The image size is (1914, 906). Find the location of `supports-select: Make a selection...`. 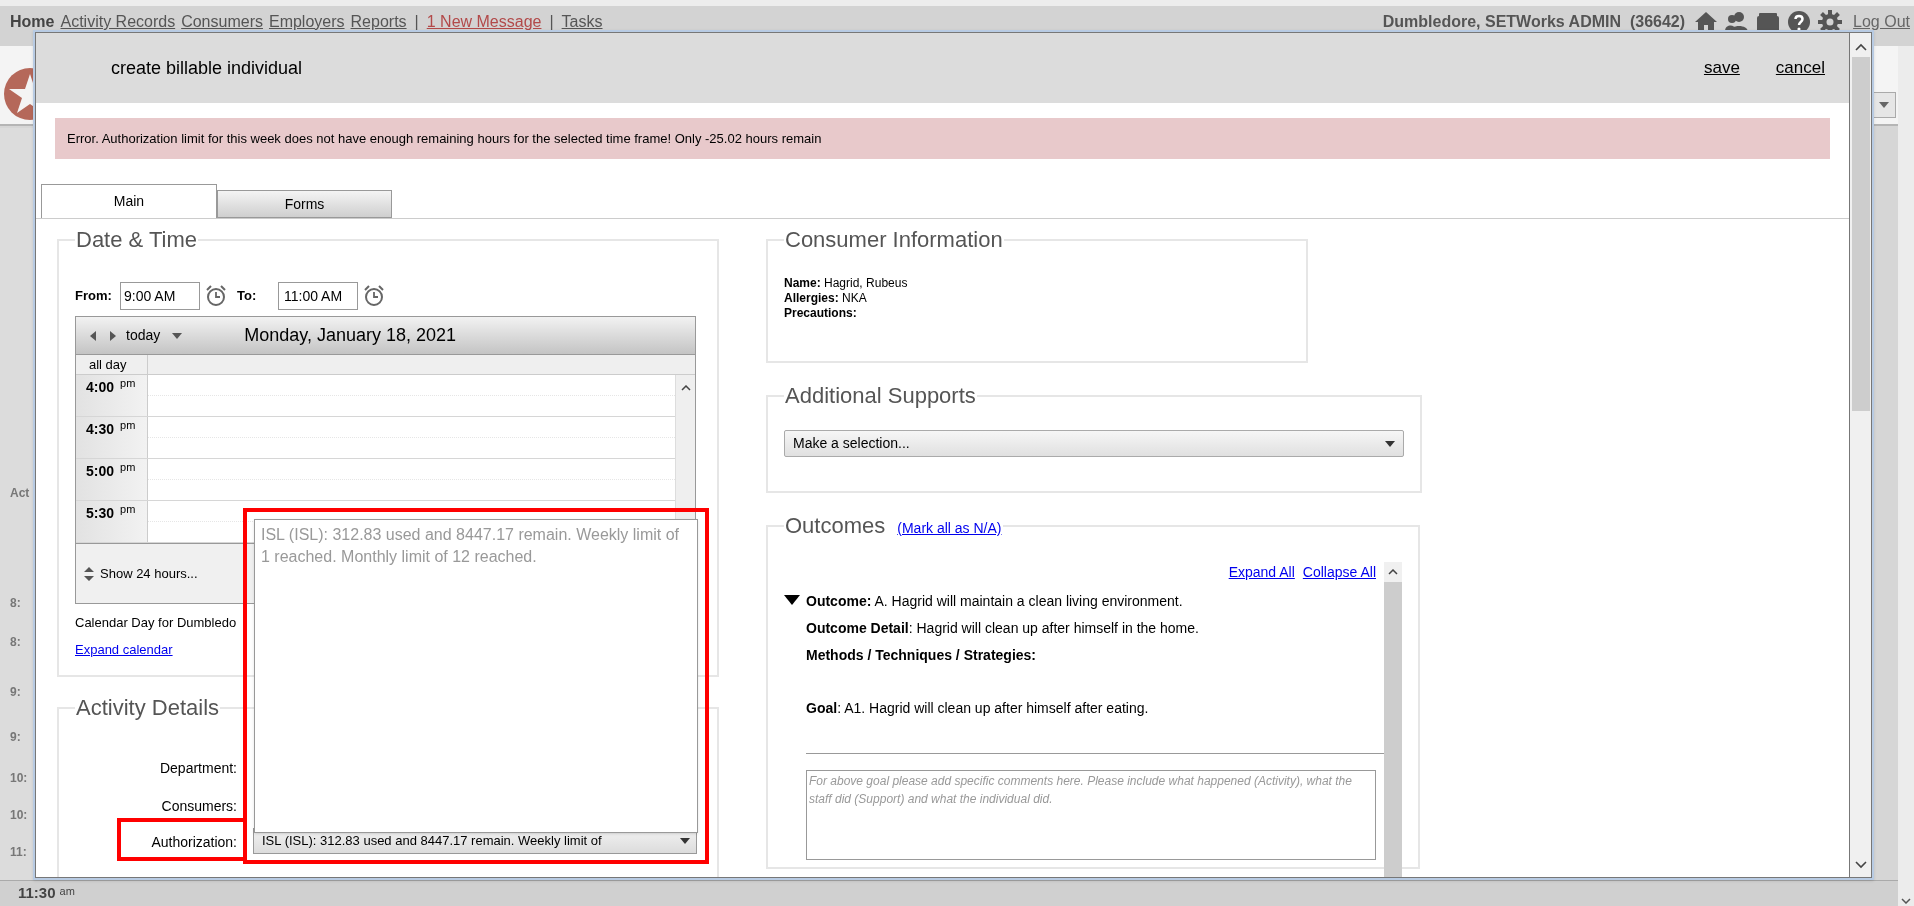

supports-select: Make a selection... is located at coordinates (1094, 443).